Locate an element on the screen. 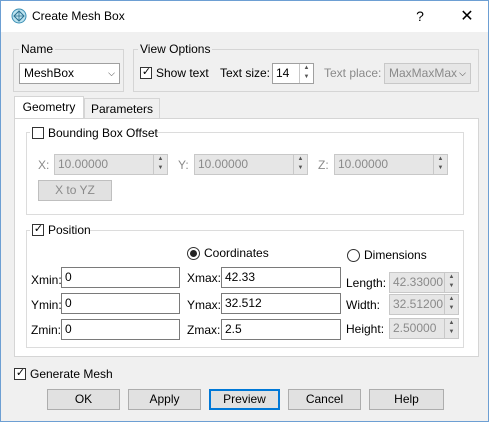 The image size is (489, 422). generate-mesh-label: Generate Mesh is located at coordinates (71, 374).